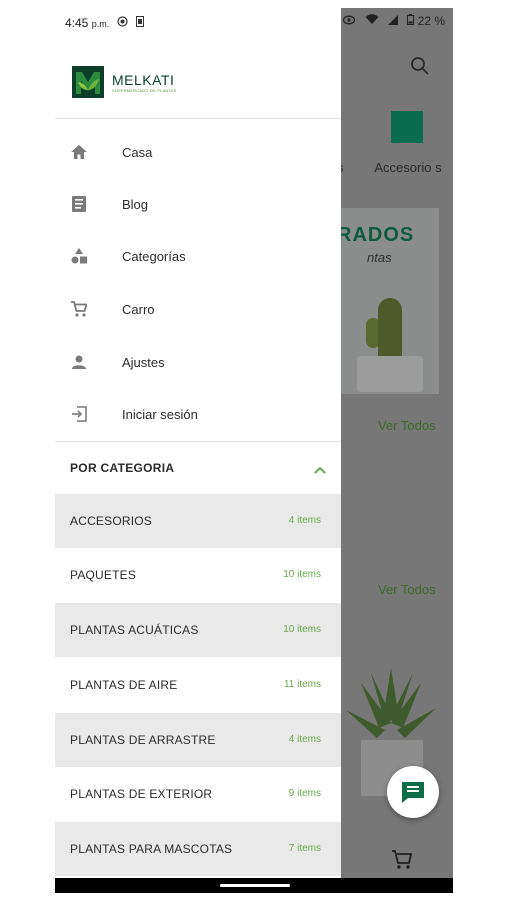  What do you see at coordinates (198, 521) in the screenshot?
I see `category-row-accesorios: ACCESORIOS 4 items` at bounding box center [198, 521].